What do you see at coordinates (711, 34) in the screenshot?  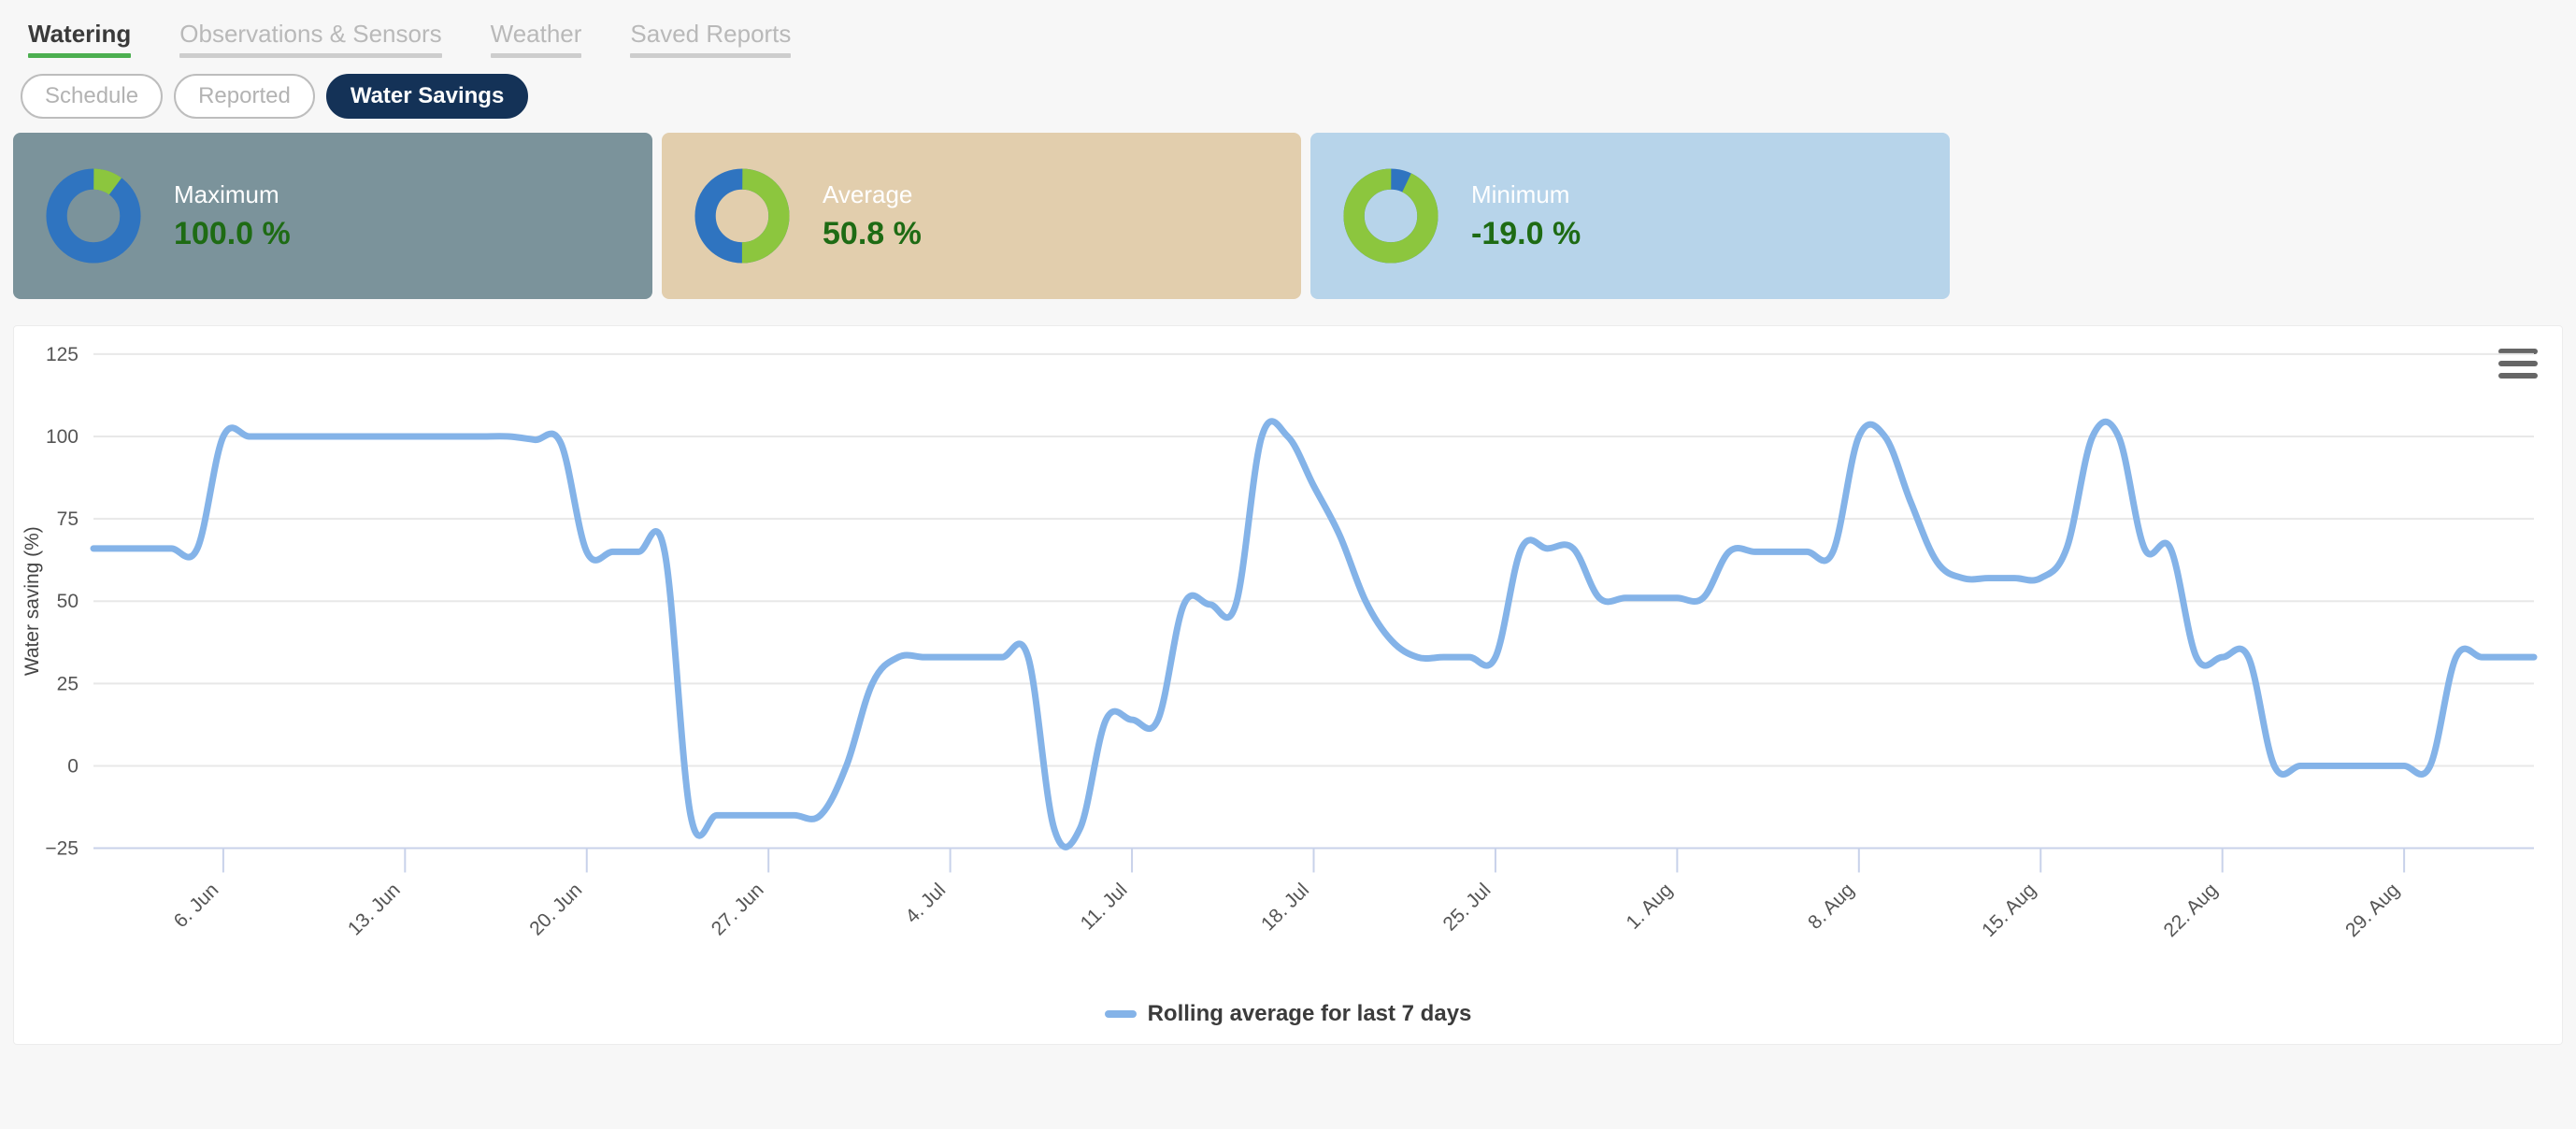 I see `tab-saved-reports-label: Saved Reports` at bounding box center [711, 34].